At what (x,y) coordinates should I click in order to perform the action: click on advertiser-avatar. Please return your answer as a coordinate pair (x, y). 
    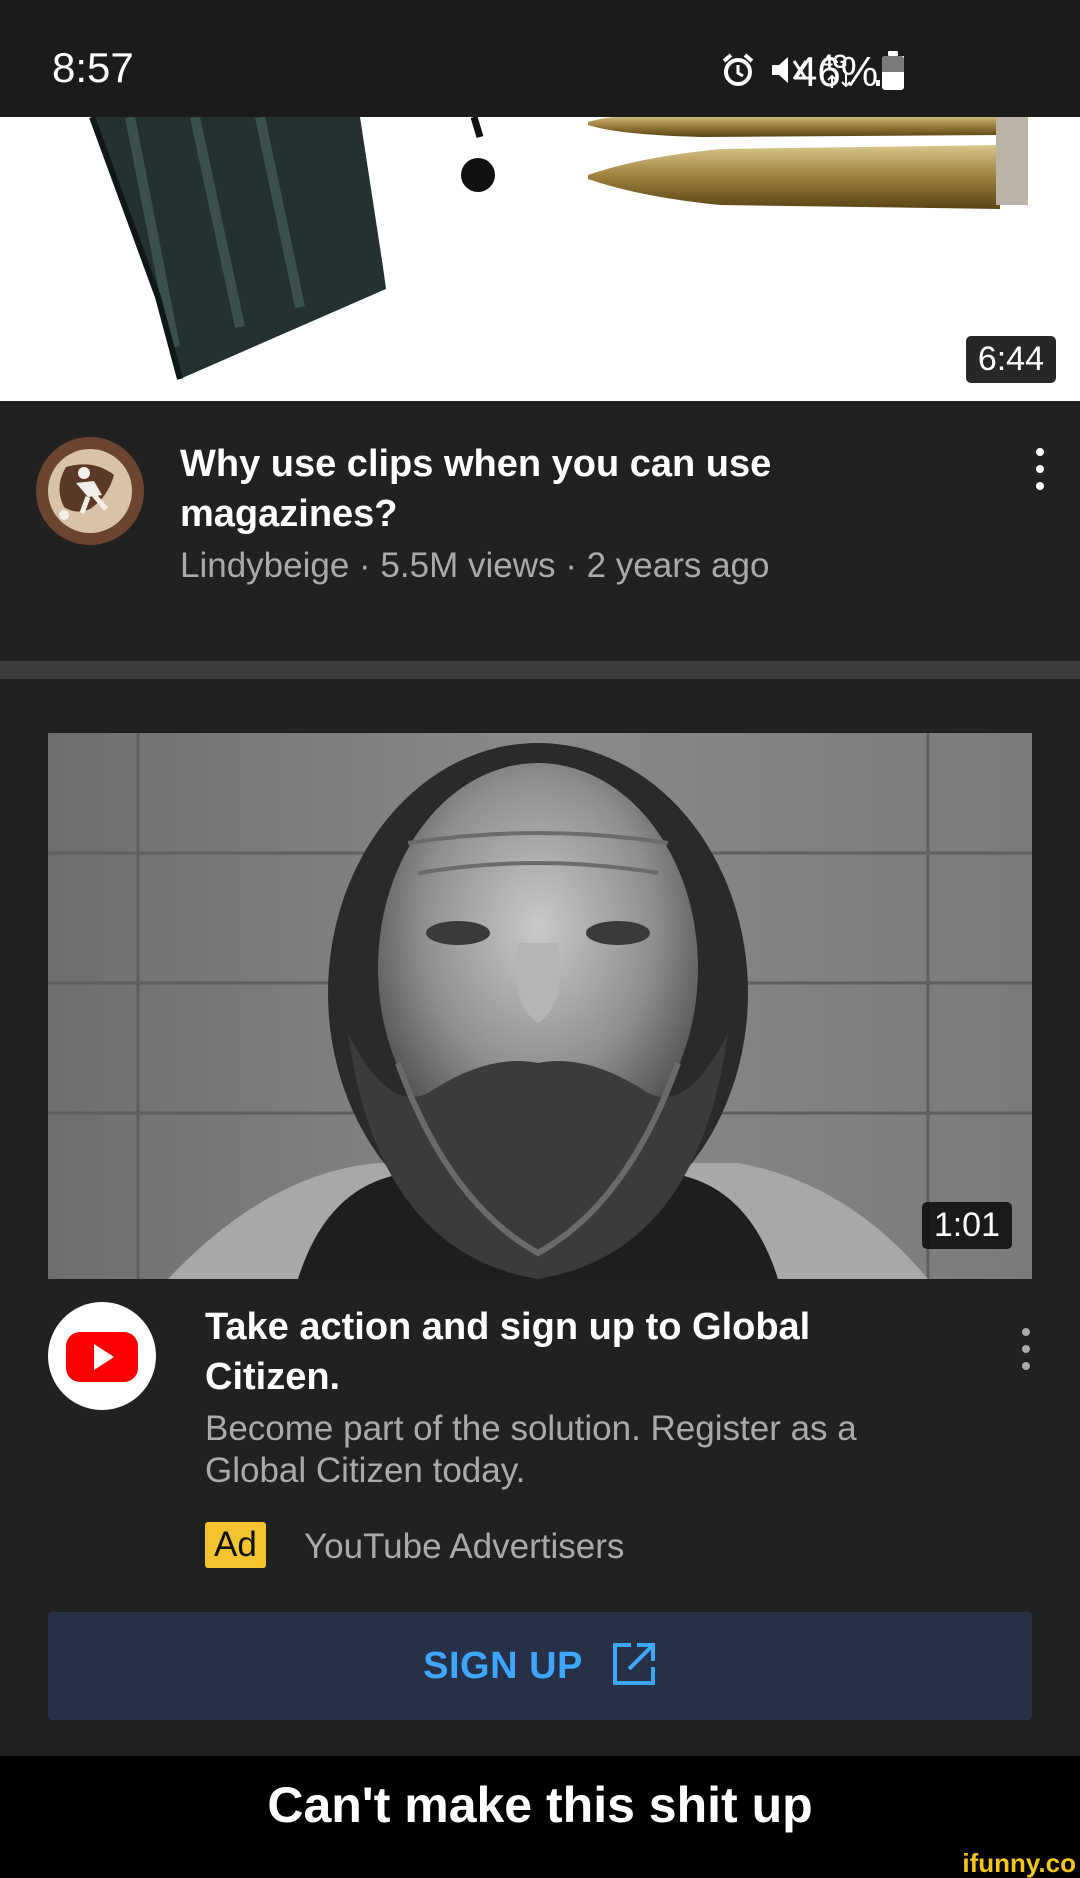
    Looking at the image, I should click on (102, 1356).